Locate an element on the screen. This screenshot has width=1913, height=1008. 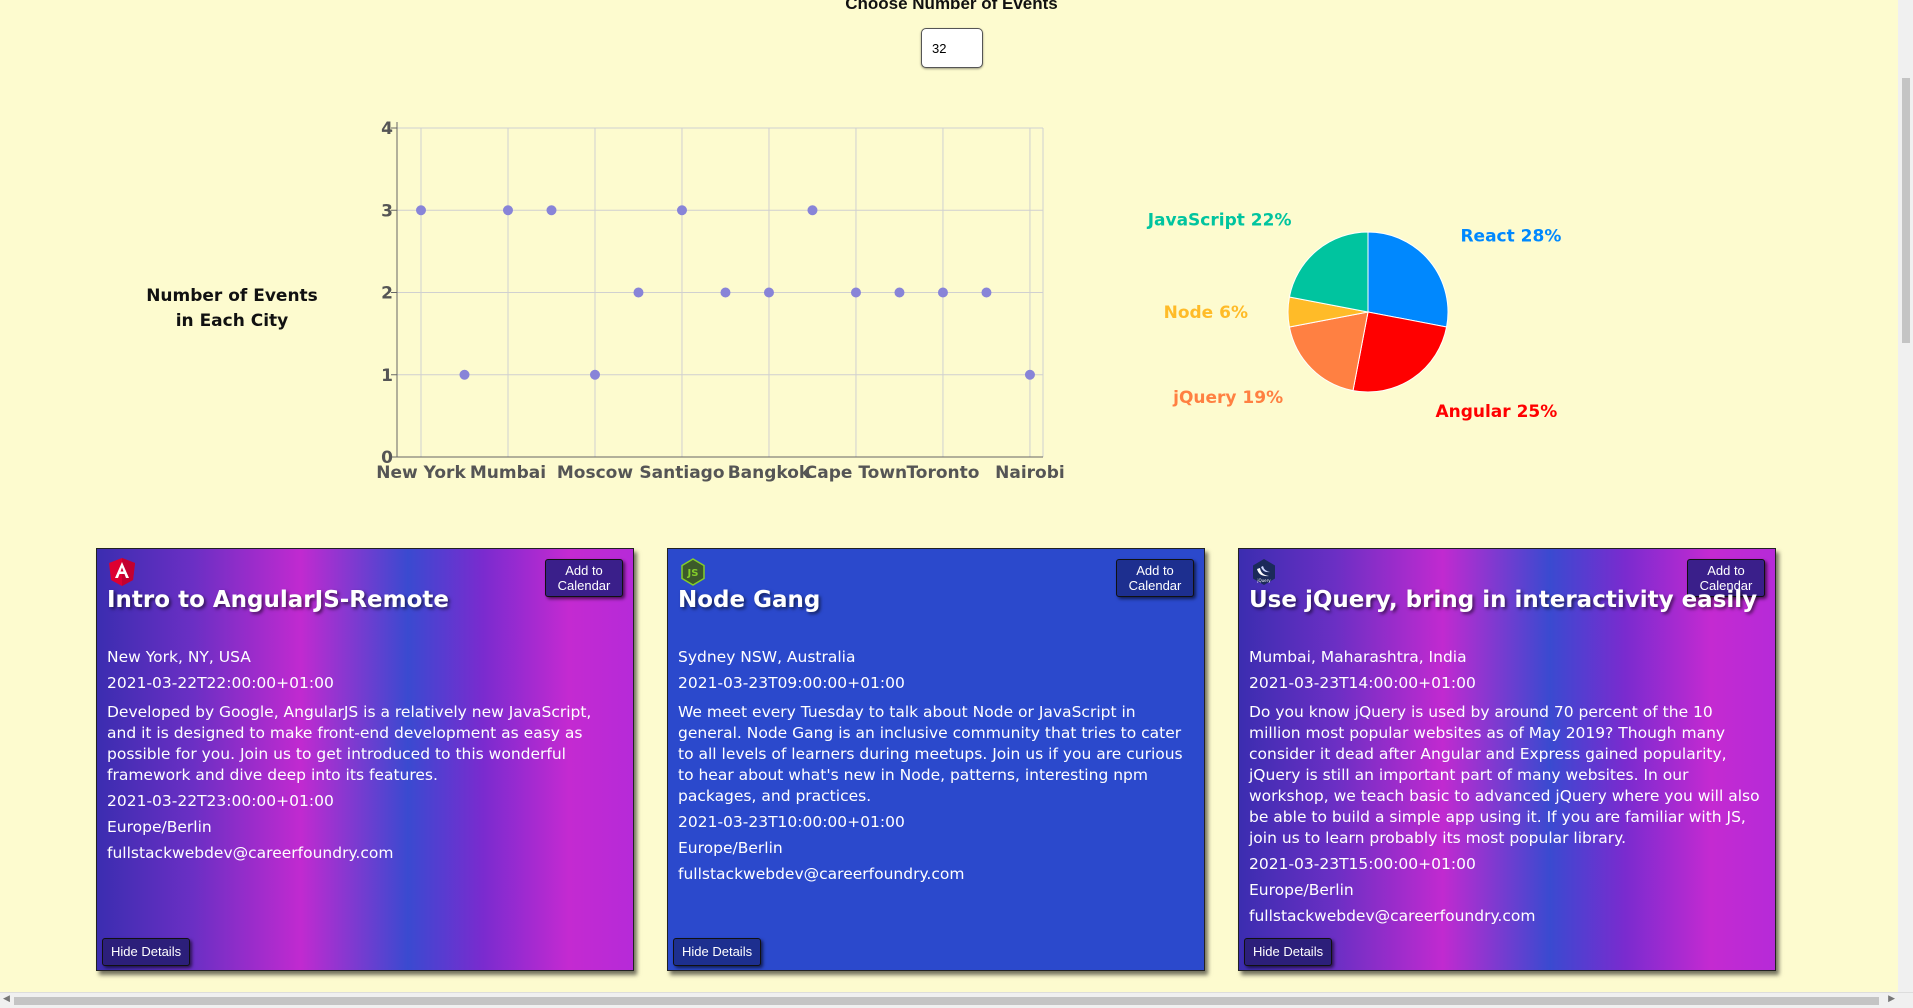
page-title: Choose Number of Events is located at coordinates (951, 6).